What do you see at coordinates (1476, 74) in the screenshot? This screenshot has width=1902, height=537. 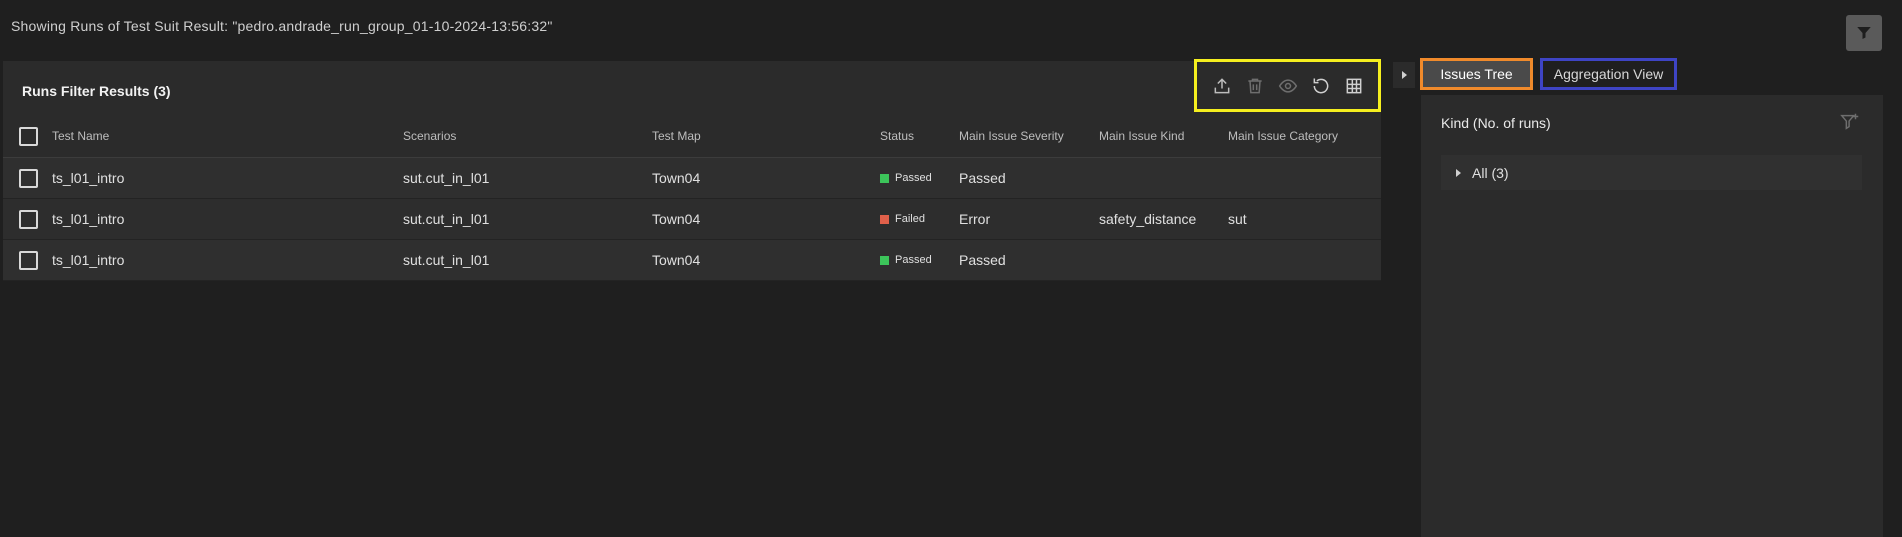 I see `tab-issues-tree: Issues Tree` at bounding box center [1476, 74].